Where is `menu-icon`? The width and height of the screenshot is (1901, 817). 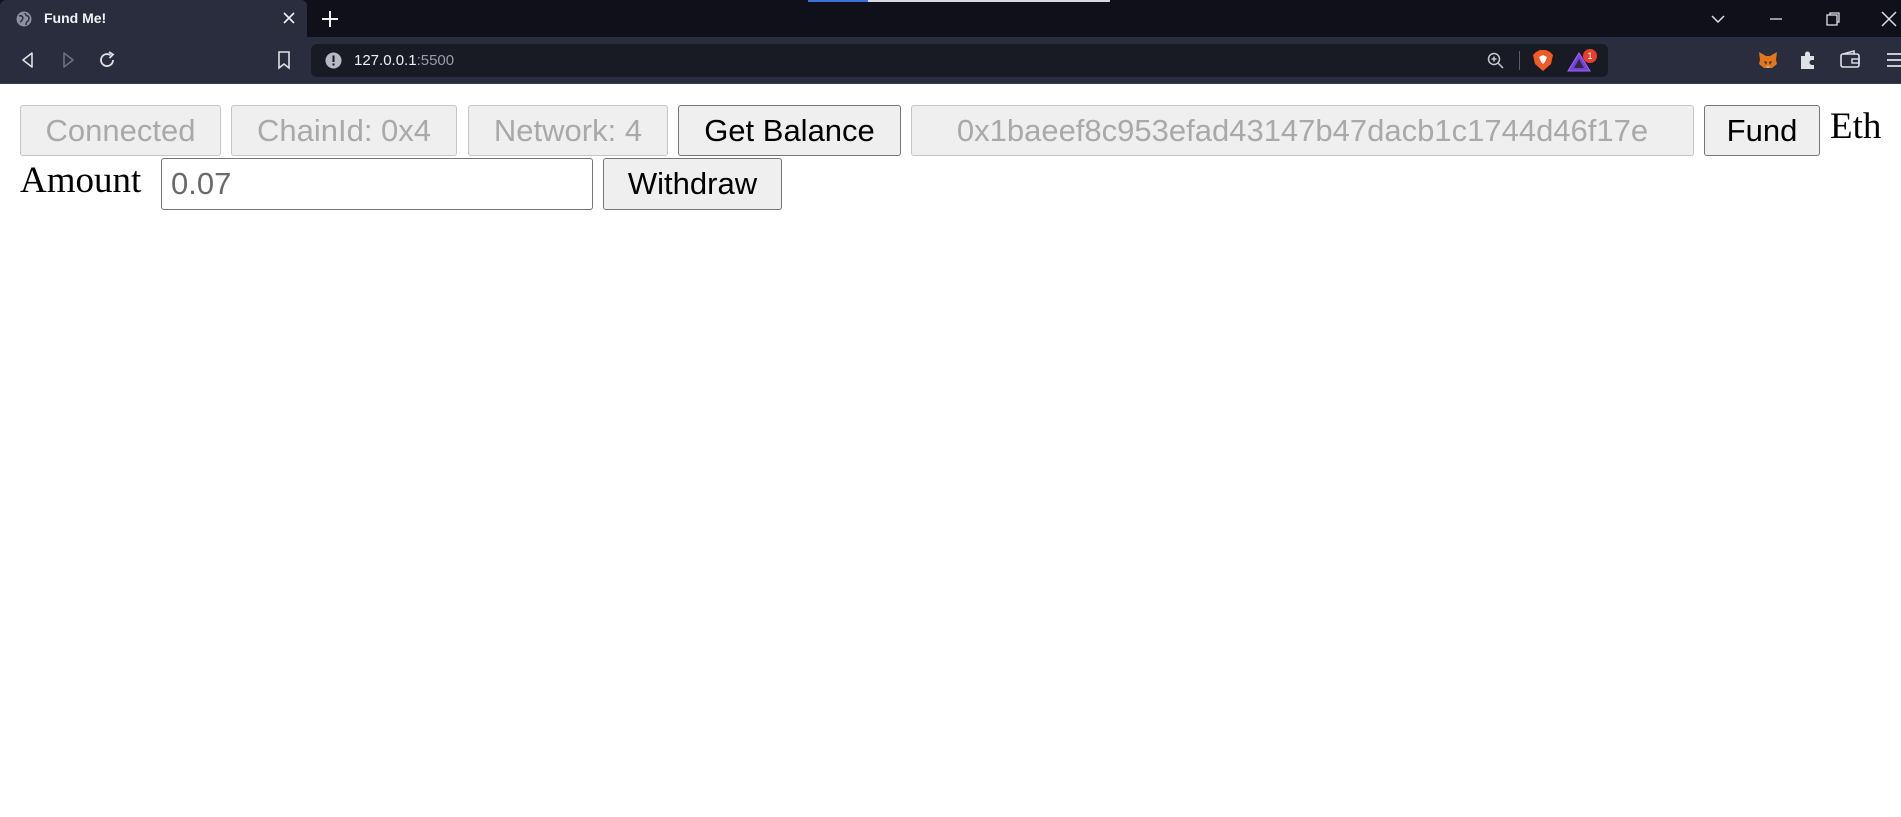 menu-icon is located at coordinates (1892, 60).